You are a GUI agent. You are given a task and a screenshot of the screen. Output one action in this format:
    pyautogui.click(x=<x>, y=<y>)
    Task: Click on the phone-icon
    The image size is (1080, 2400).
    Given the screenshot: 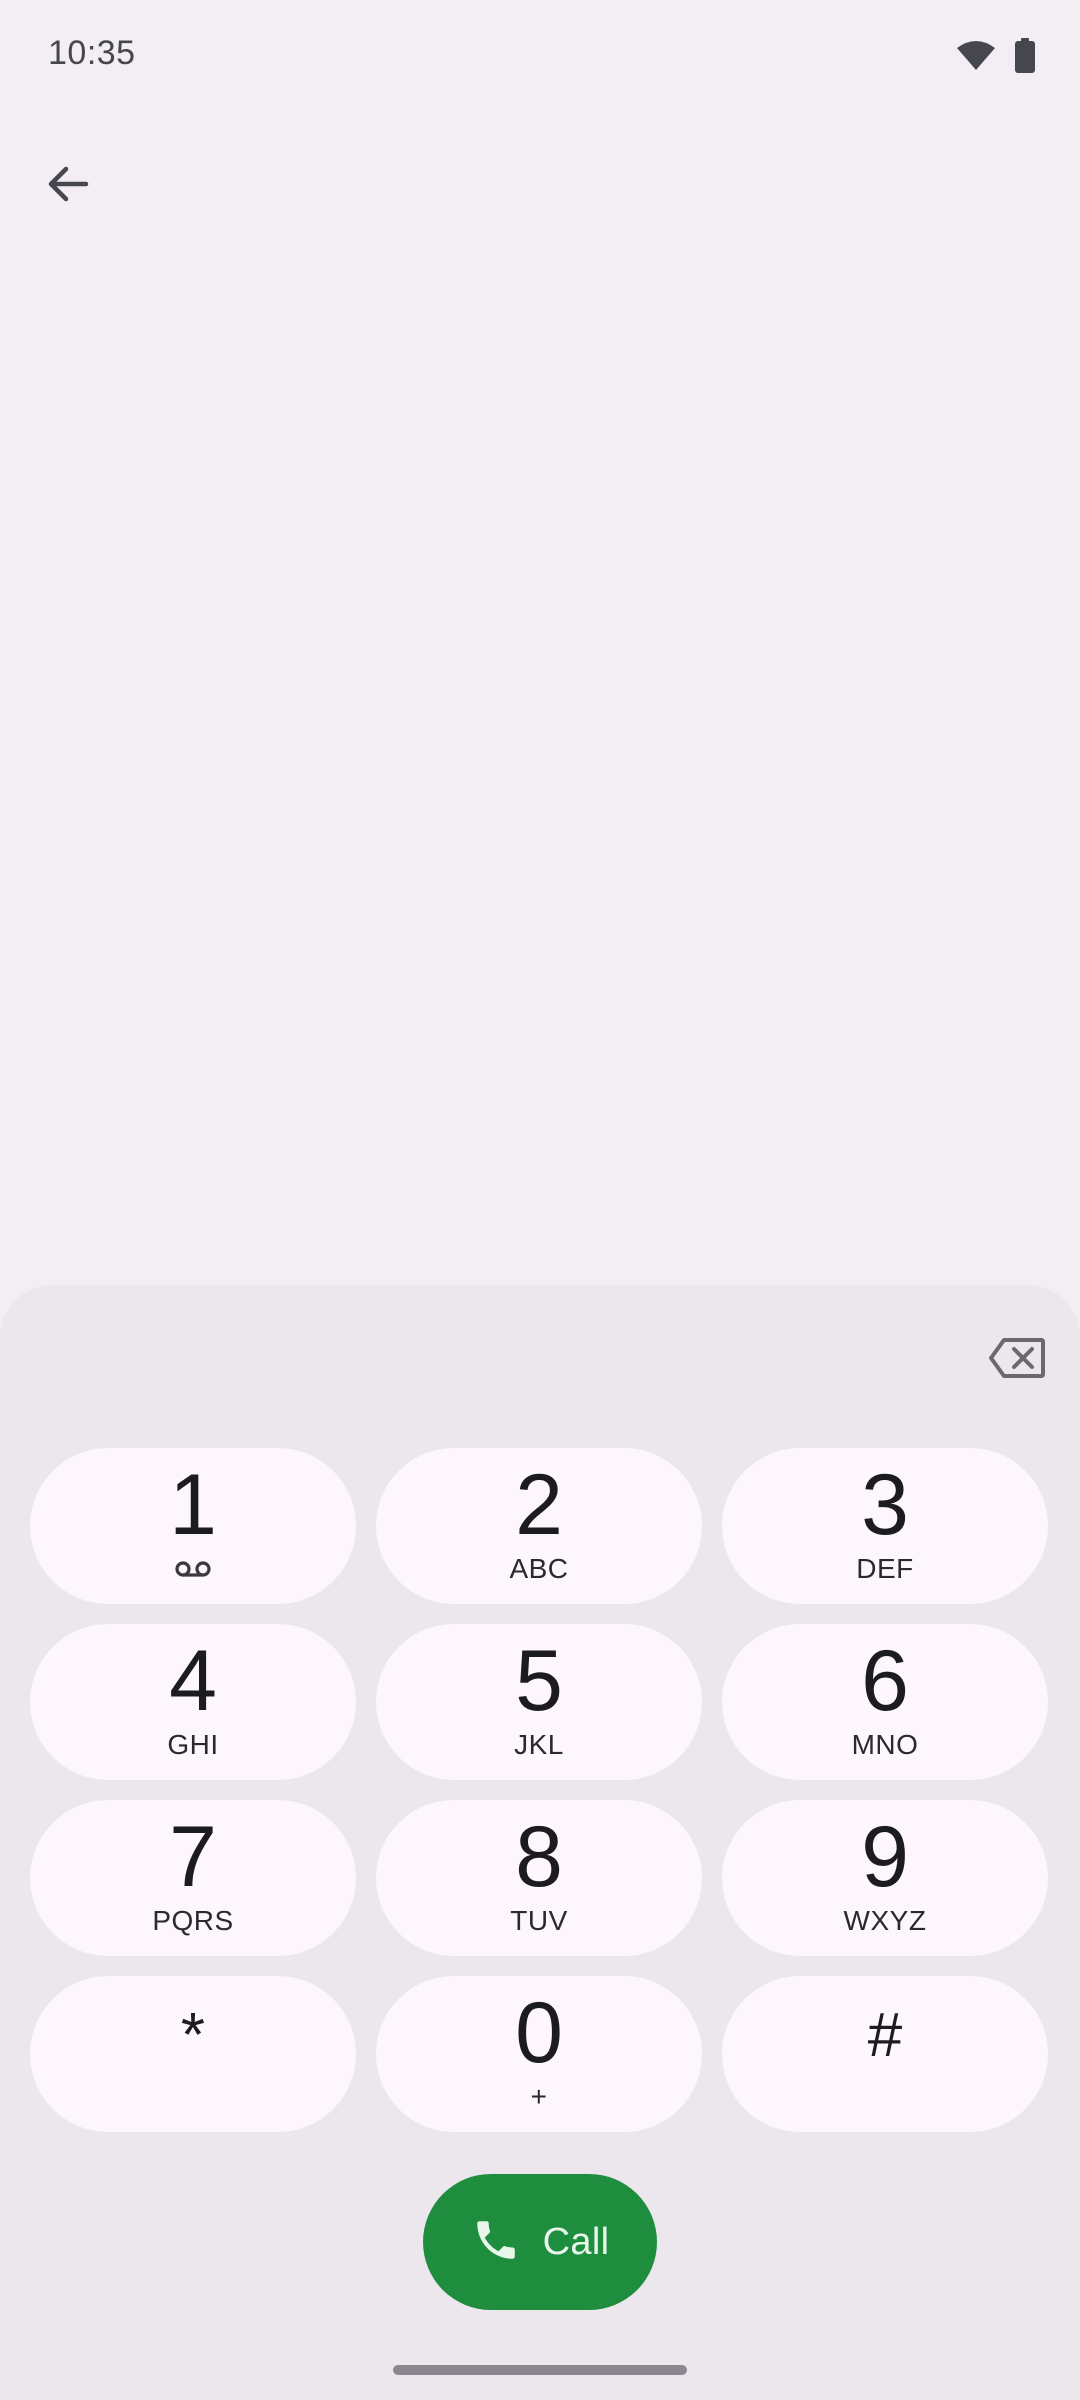 What is the action you would take?
    pyautogui.click(x=496, y=2242)
    